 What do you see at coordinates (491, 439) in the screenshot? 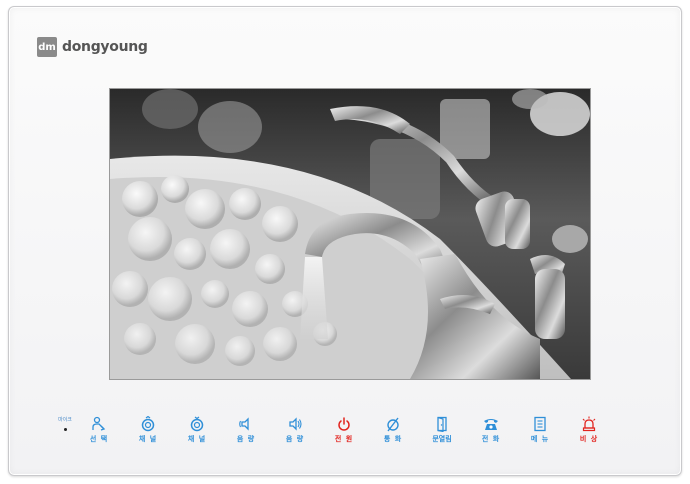
I see `telephone-label: 전 화` at bounding box center [491, 439].